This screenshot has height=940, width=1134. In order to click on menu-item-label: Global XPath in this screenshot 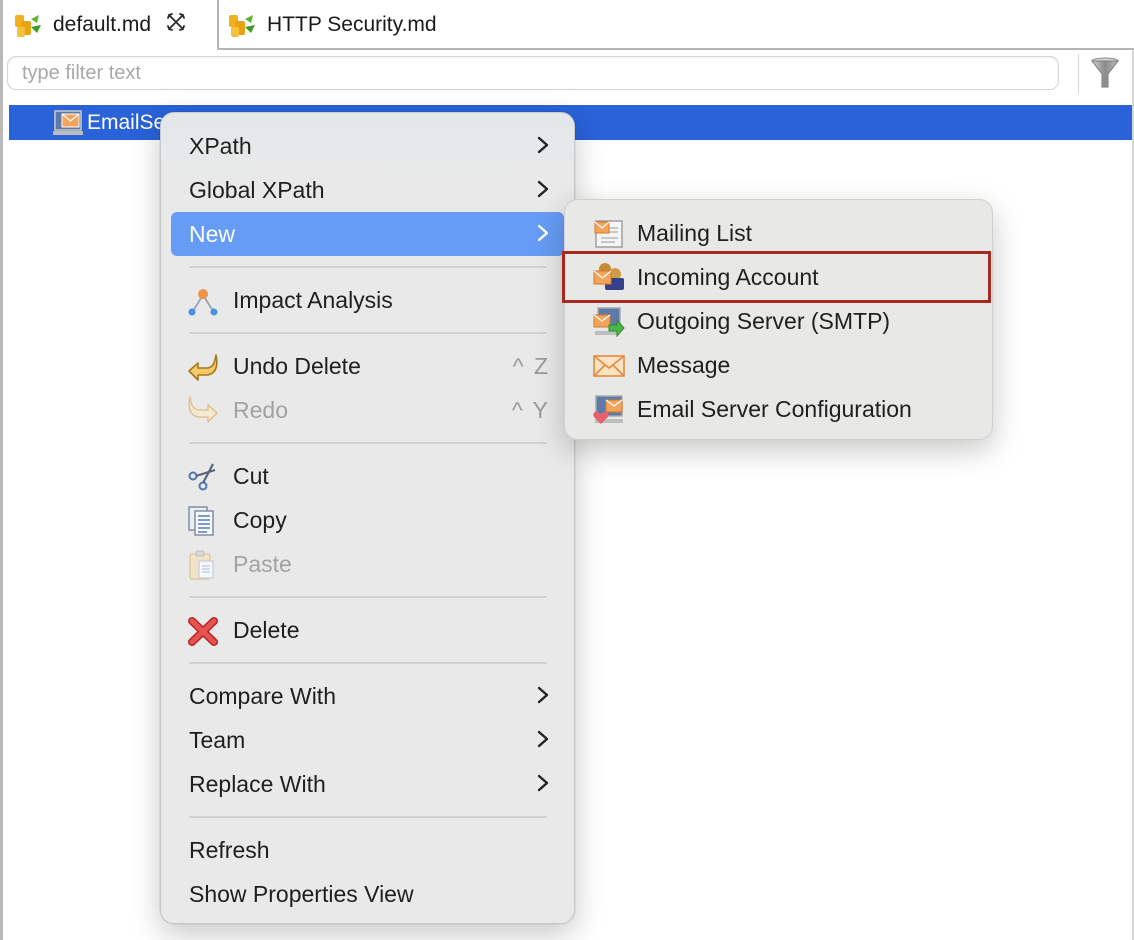, I will do `click(257, 189)`.